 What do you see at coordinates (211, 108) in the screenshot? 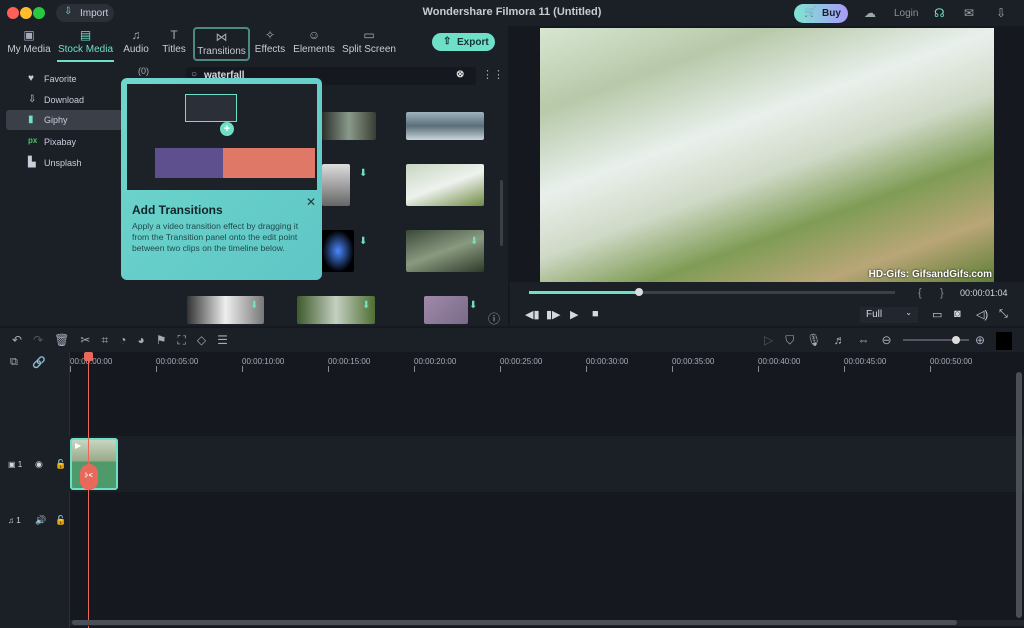
I see `transition-drag-illustration` at bounding box center [211, 108].